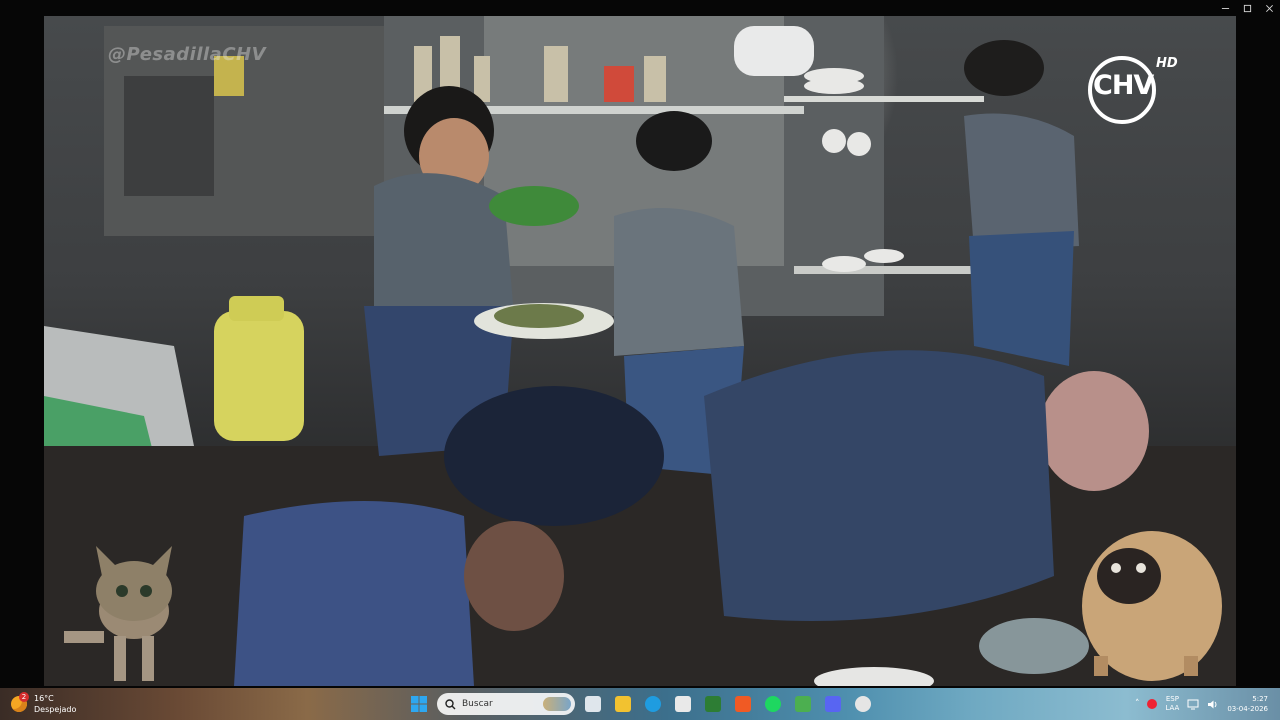 This screenshot has width=1280, height=720. What do you see at coordinates (1152, 606) in the screenshot?
I see `pug-sticker` at bounding box center [1152, 606].